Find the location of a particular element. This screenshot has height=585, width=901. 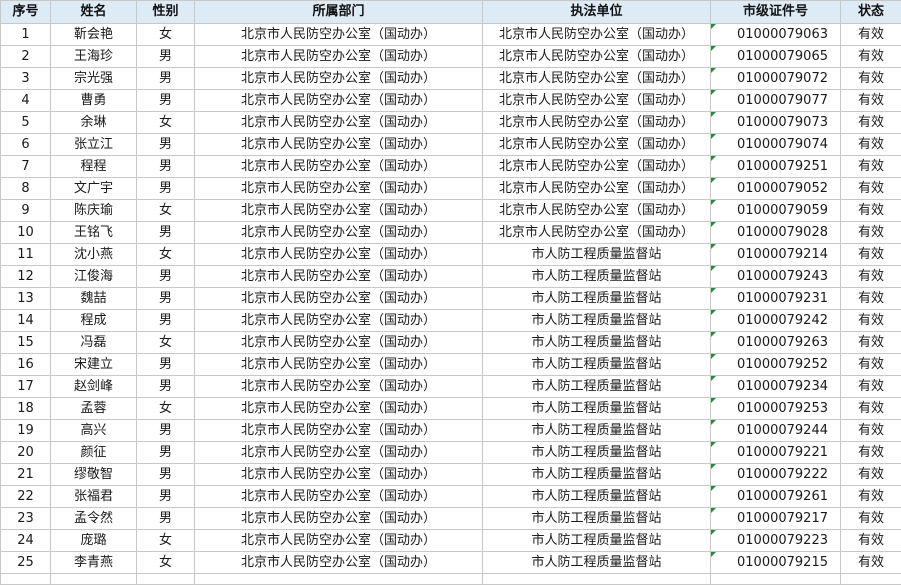

cell-index: 7 is located at coordinates (26, 167).